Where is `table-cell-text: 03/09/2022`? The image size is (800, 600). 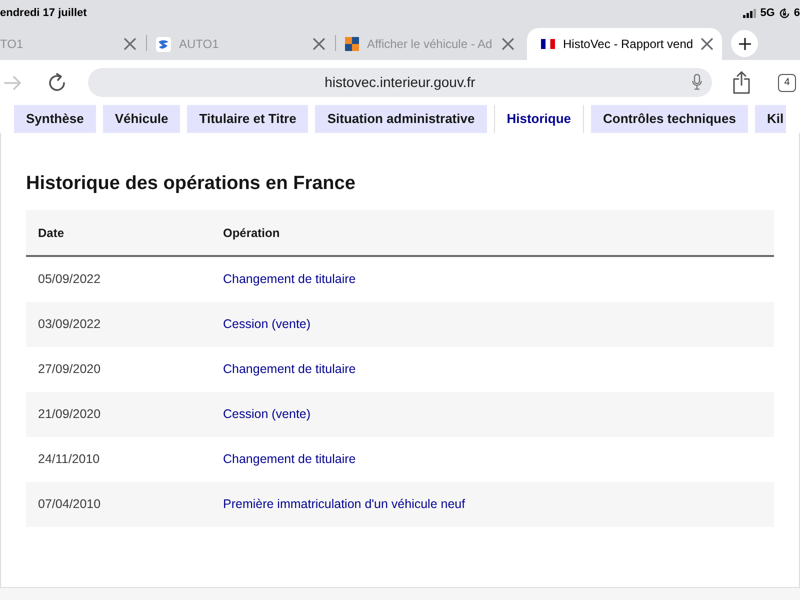
table-cell-text: 03/09/2022 is located at coordinates (69, 325).